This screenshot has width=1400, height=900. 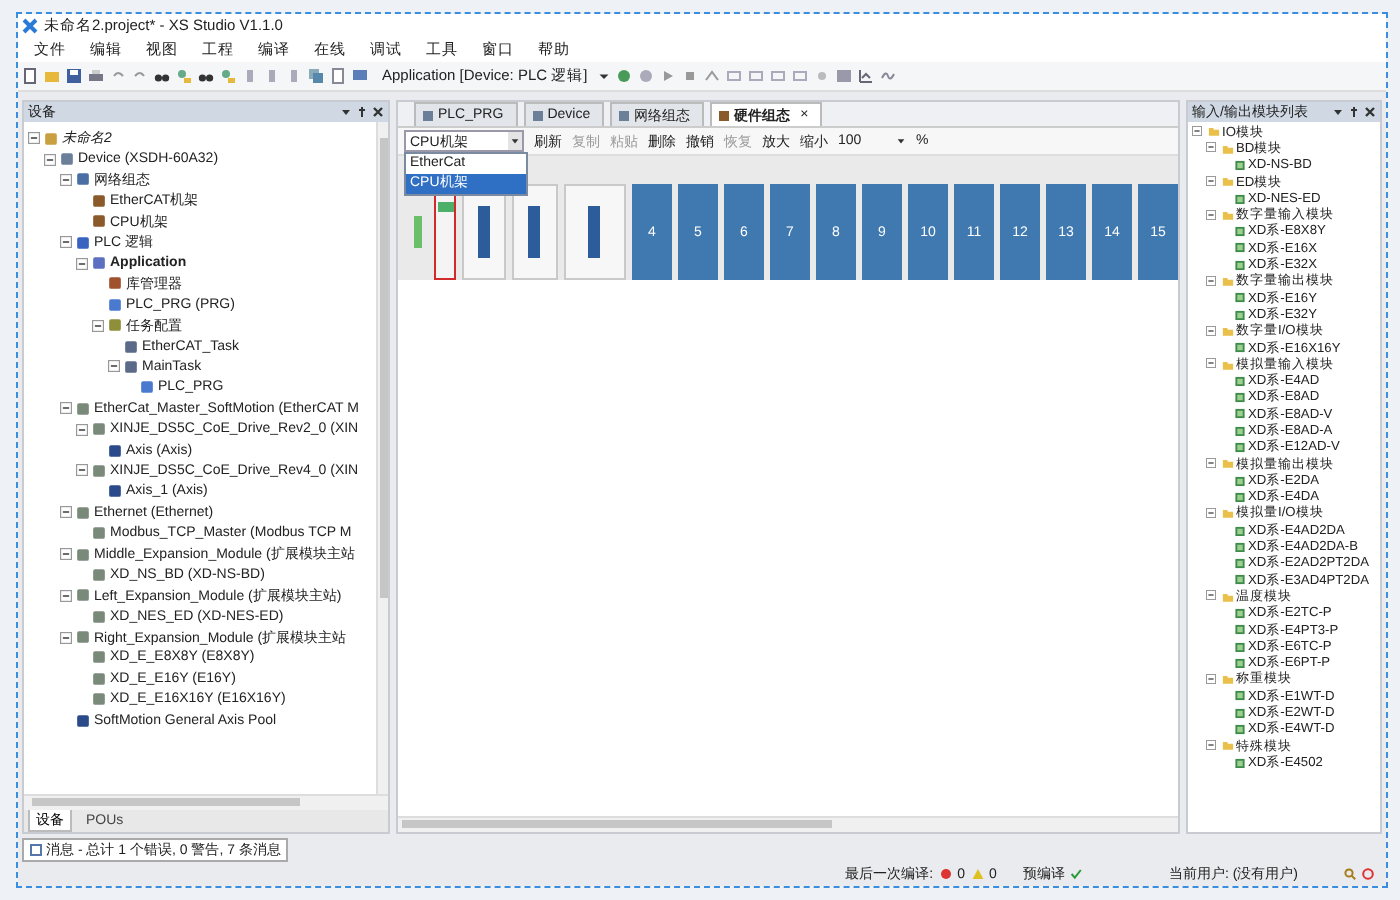 What do you see at coordinates (667, 76) in the screenshot?
I see `play-icon` at bounding box center [667, 76].